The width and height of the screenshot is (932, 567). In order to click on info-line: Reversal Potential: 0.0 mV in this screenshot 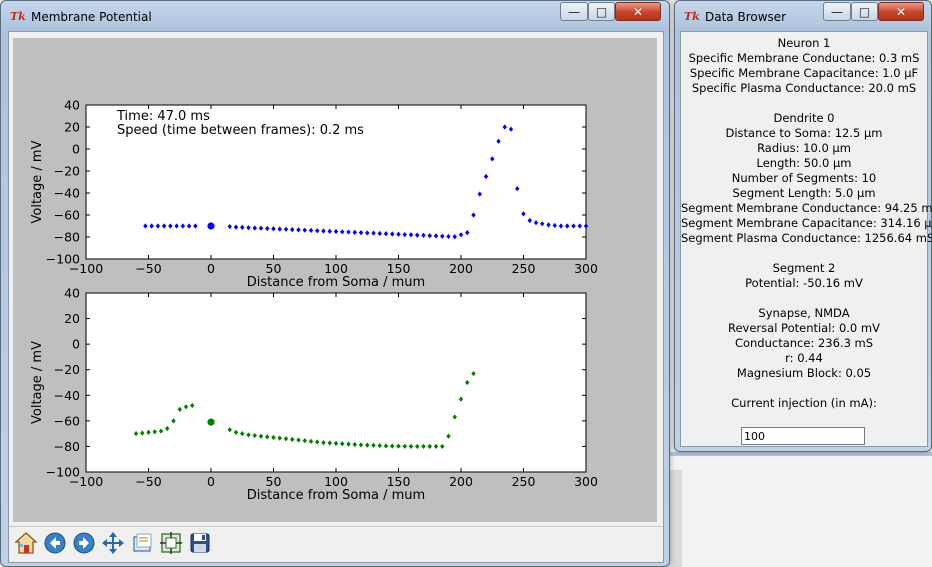, I will do `click(804, 328)`.